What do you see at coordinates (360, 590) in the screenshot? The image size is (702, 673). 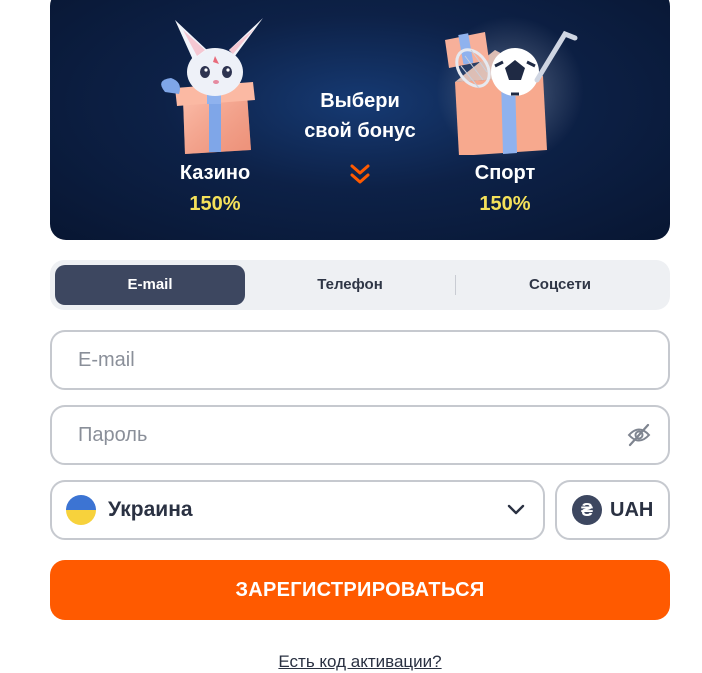 I see `register-button: ЗАРЕГИСТРИРОВАТЬСЯ` at bounding box center [360, 590].